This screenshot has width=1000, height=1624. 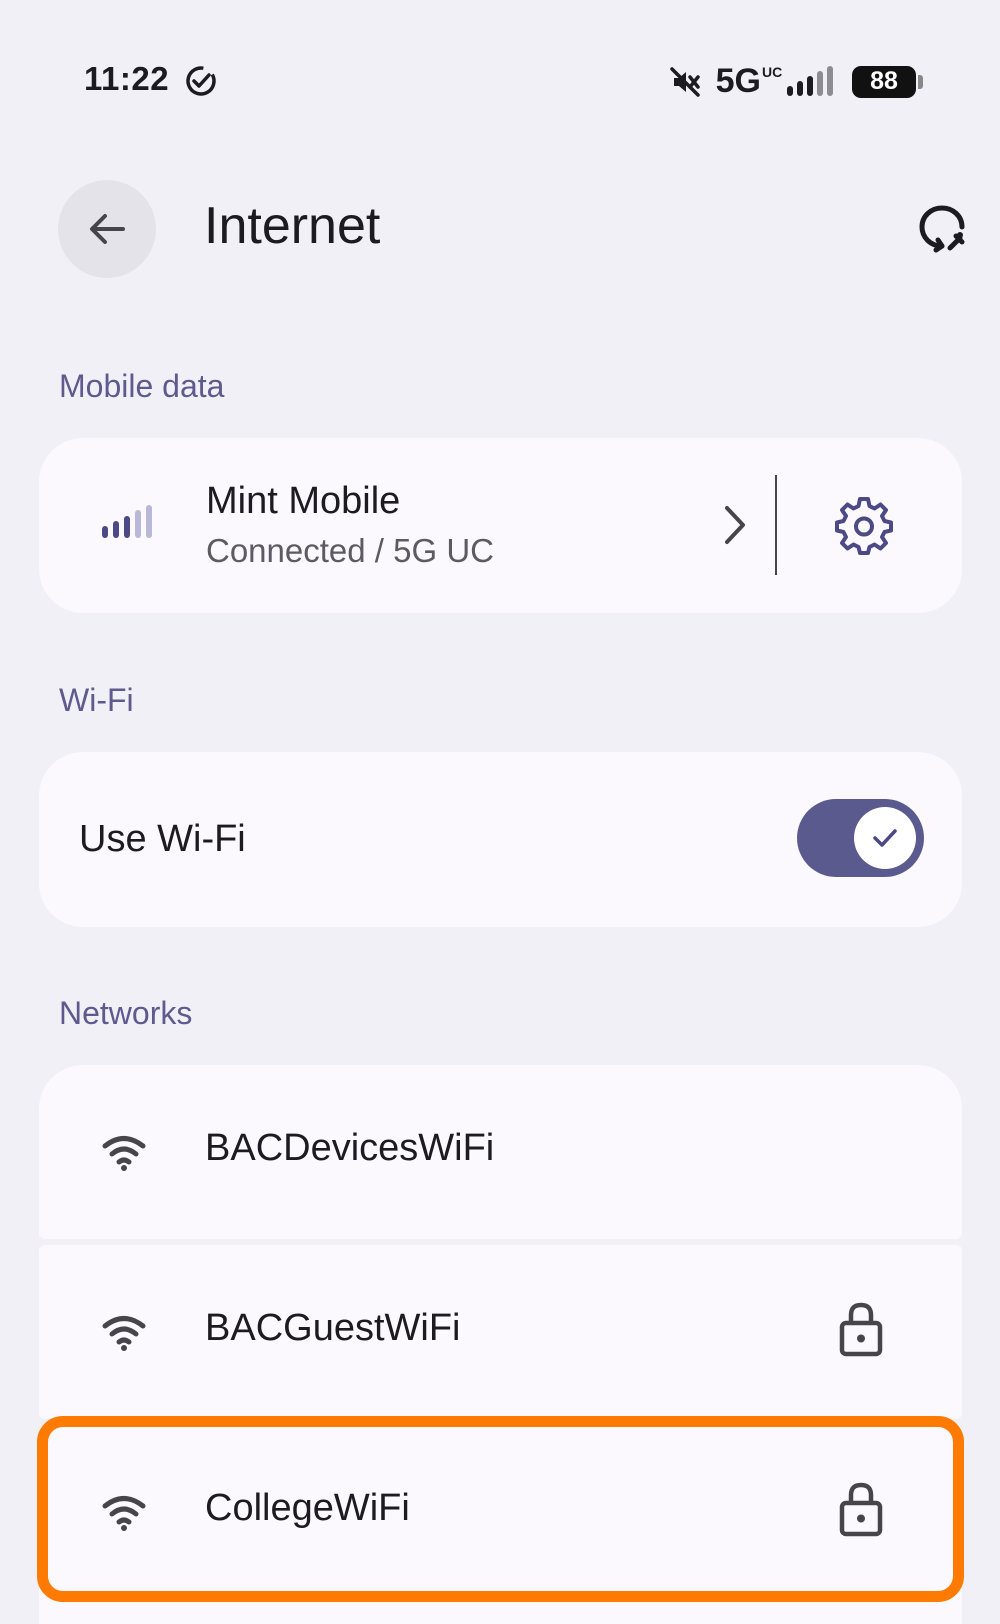 I want to click on battery-indicator: 88, so click(x=887, y=81).